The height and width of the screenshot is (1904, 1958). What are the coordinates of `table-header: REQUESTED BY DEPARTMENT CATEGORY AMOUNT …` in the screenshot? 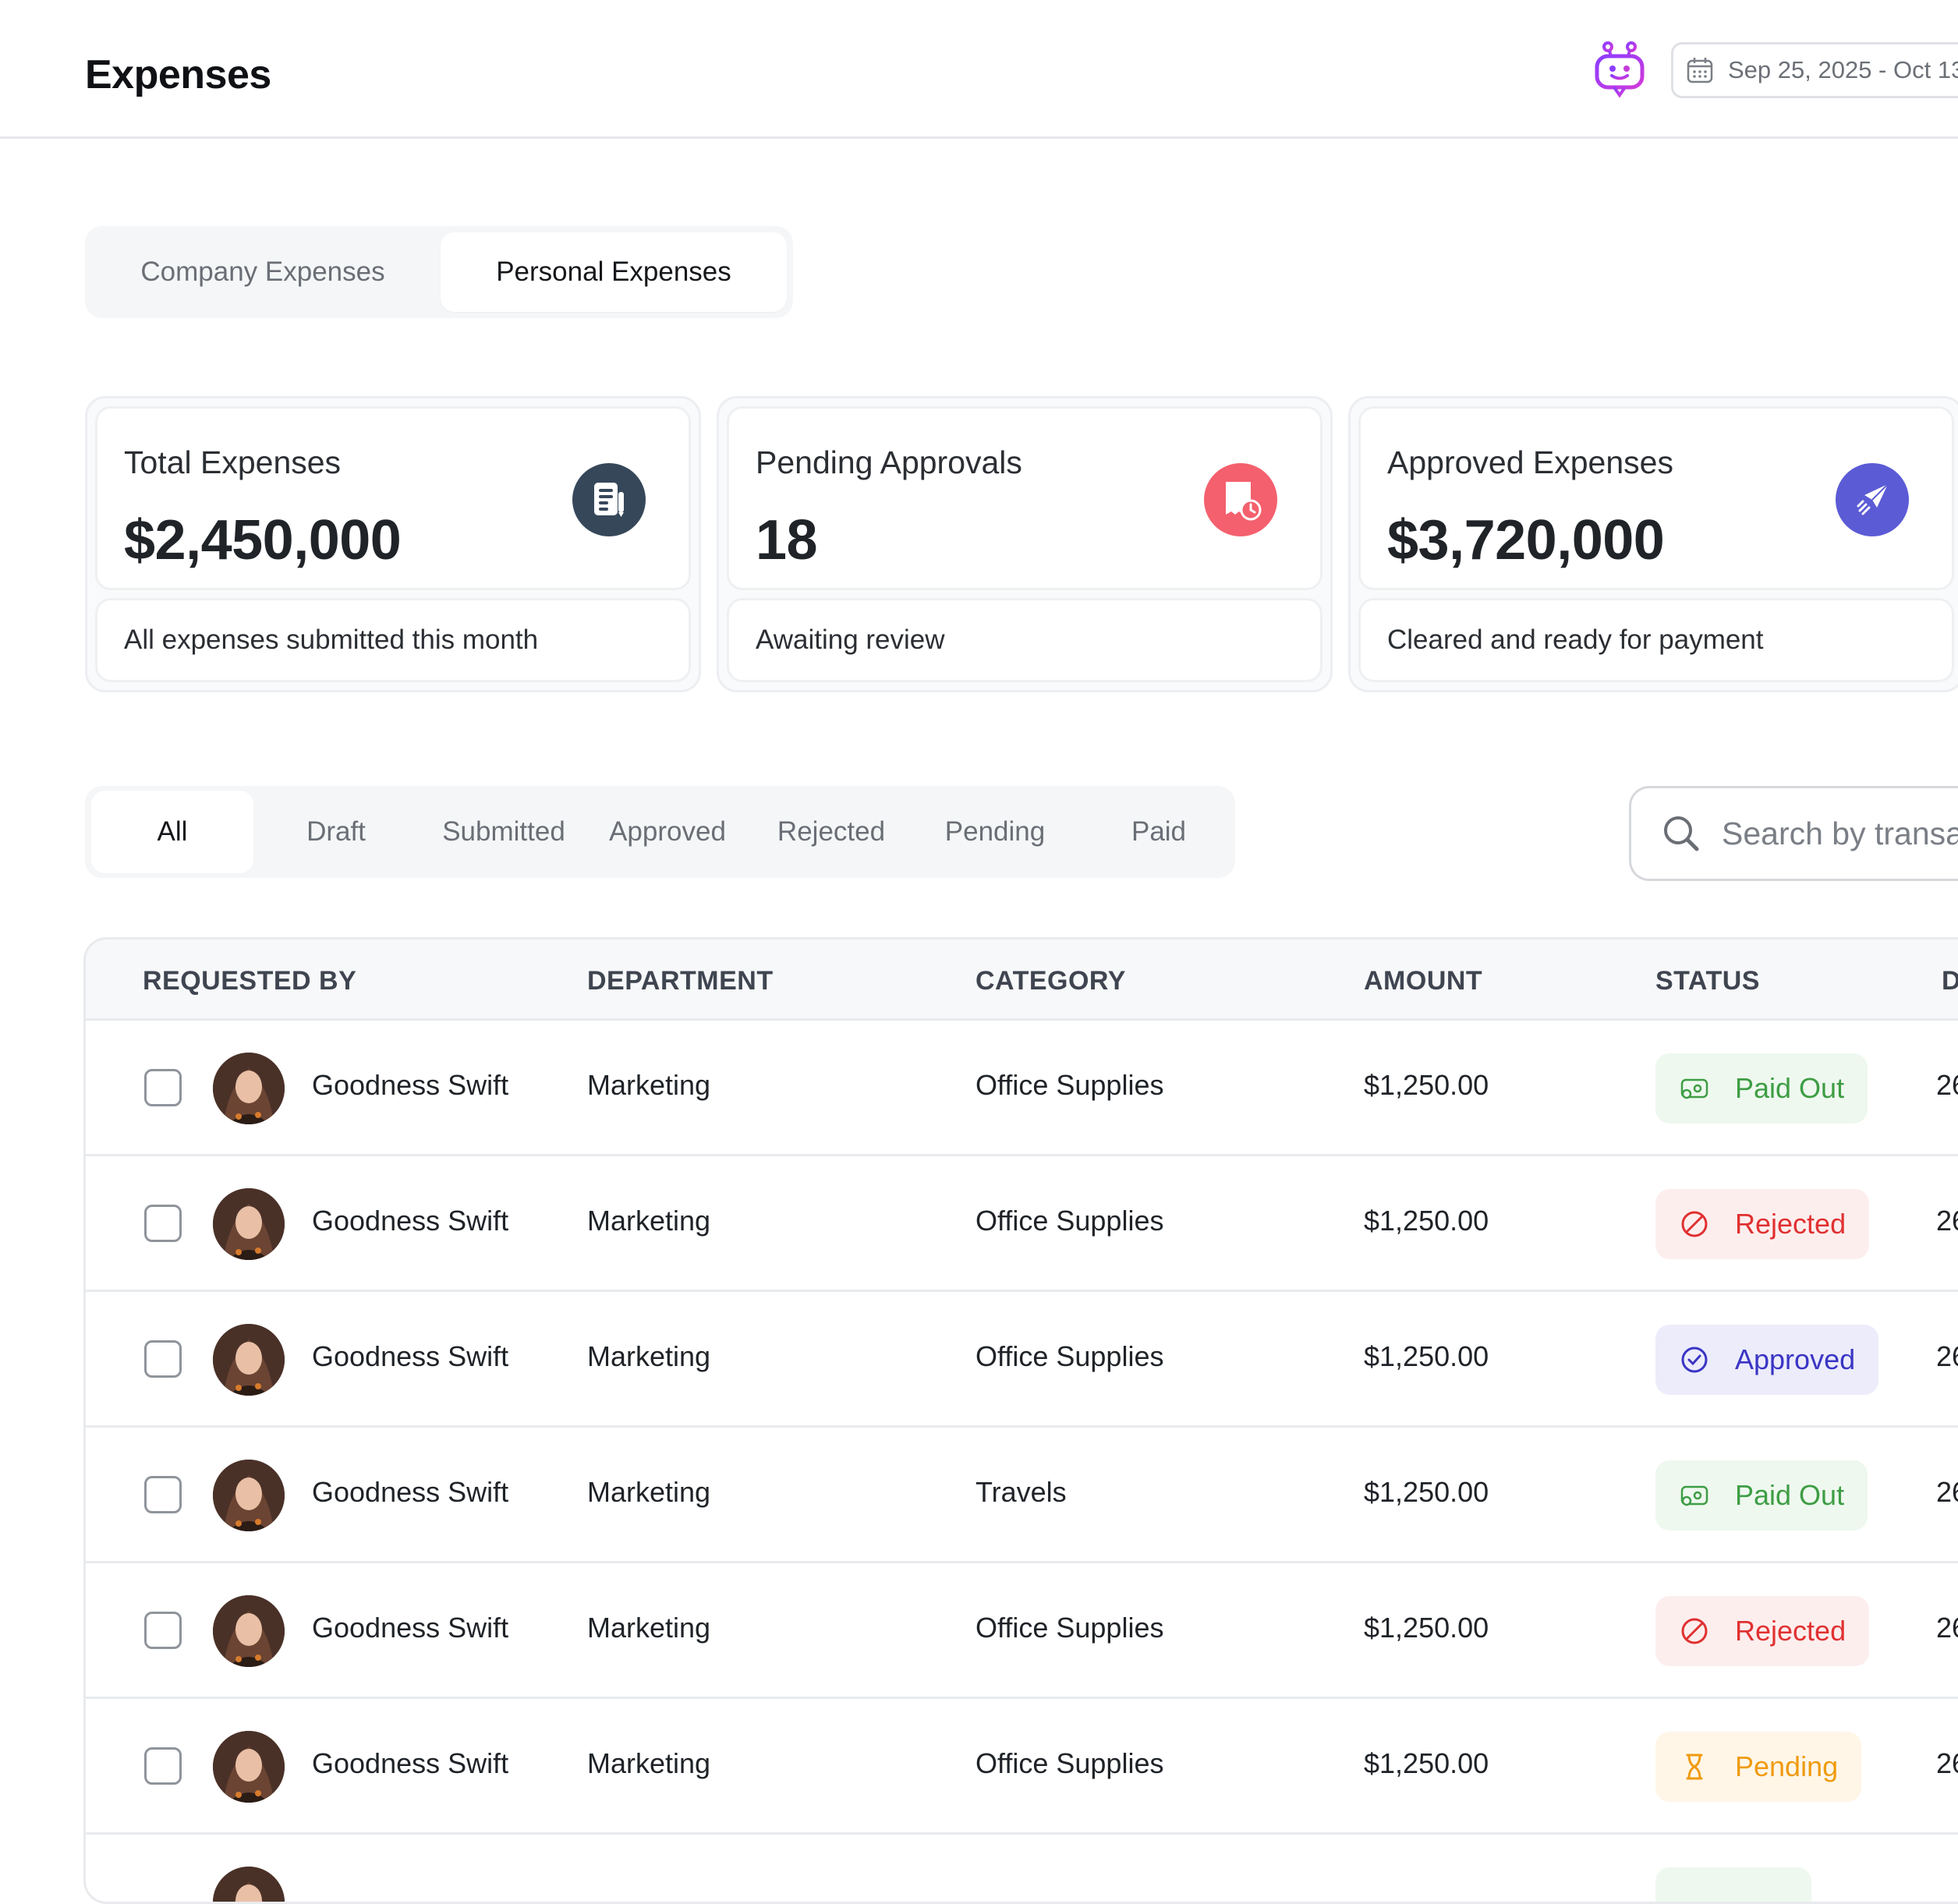 It's located at (1022, 980).